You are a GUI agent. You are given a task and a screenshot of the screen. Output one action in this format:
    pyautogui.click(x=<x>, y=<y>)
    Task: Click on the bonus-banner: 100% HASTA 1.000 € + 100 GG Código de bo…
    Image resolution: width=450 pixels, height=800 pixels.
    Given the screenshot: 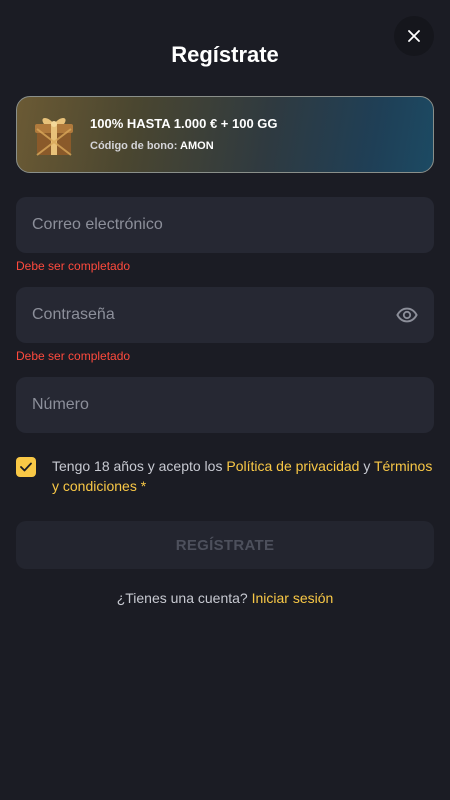 What is the action you would take?
    pyautogui.click(x=225, y=134)
    